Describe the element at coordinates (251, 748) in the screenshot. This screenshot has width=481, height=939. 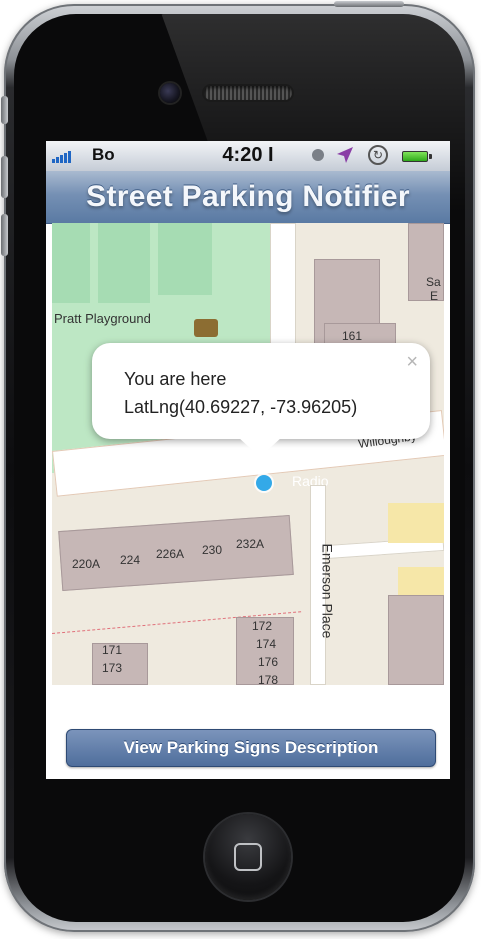
I see `view-parking-signs-button: View Parking Signs Description` at that location.